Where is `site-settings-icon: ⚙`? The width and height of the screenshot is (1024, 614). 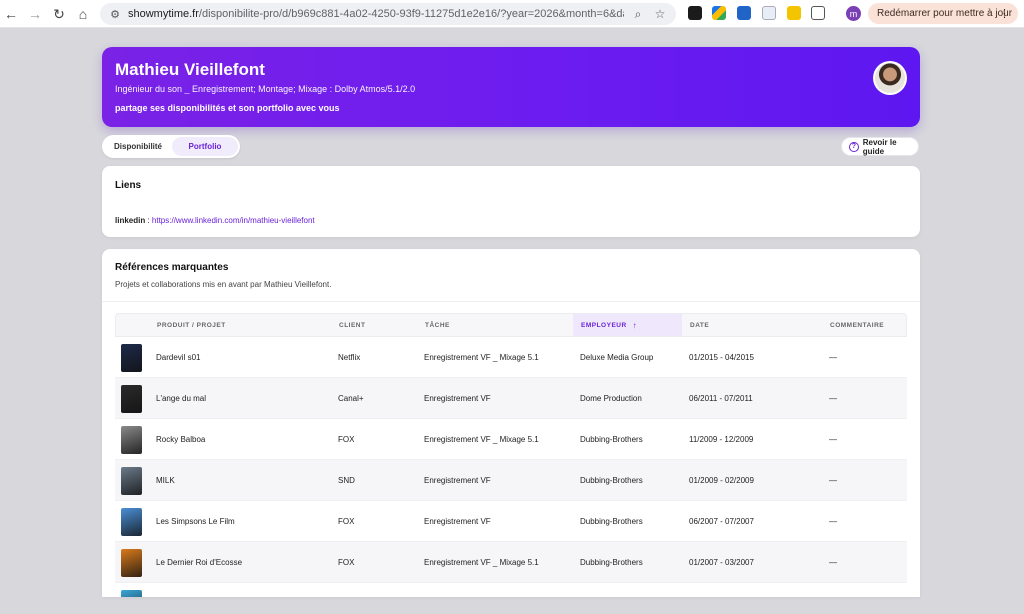 site-settings-icon: ⚙ is located at coordinates (115, 14).